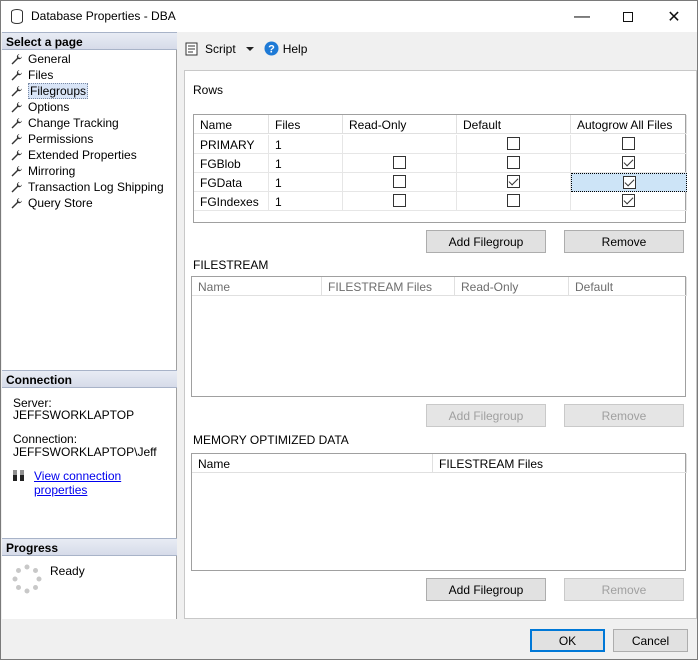  Describe the element at coordinates (49, 91) in the screenshot. I see `nav-item-filegroups: Filegroups` at that location.